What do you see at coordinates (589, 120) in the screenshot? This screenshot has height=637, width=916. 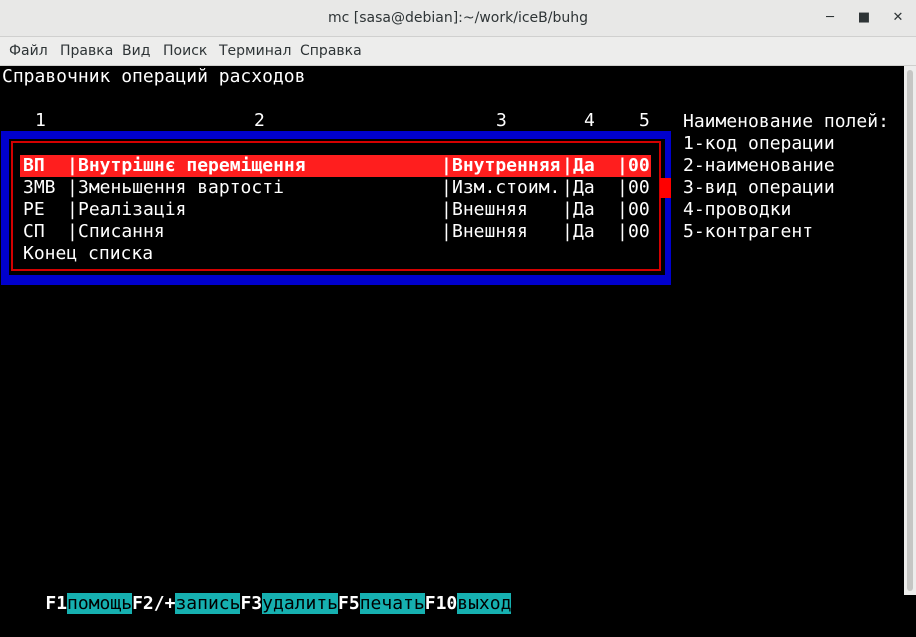 I see `column-number-4: 4` at bounding box center [589, 120].